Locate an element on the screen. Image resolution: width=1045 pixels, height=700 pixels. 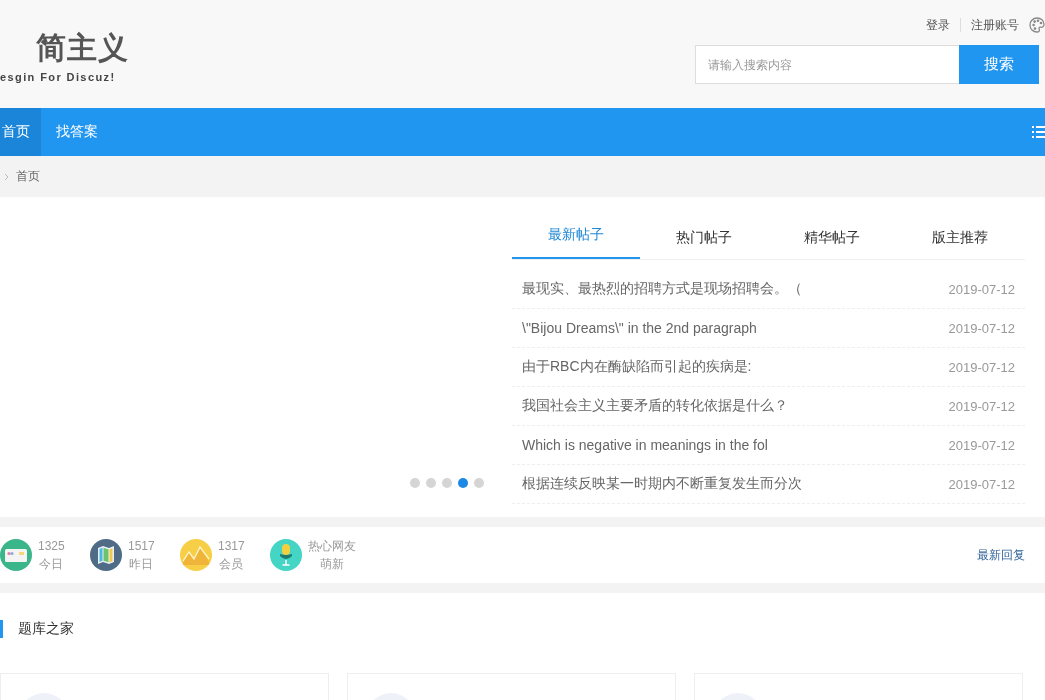
post-title-link: 由于RBC内在酶缺陷而引起的疾病是: is located at coordinates (637, 367).